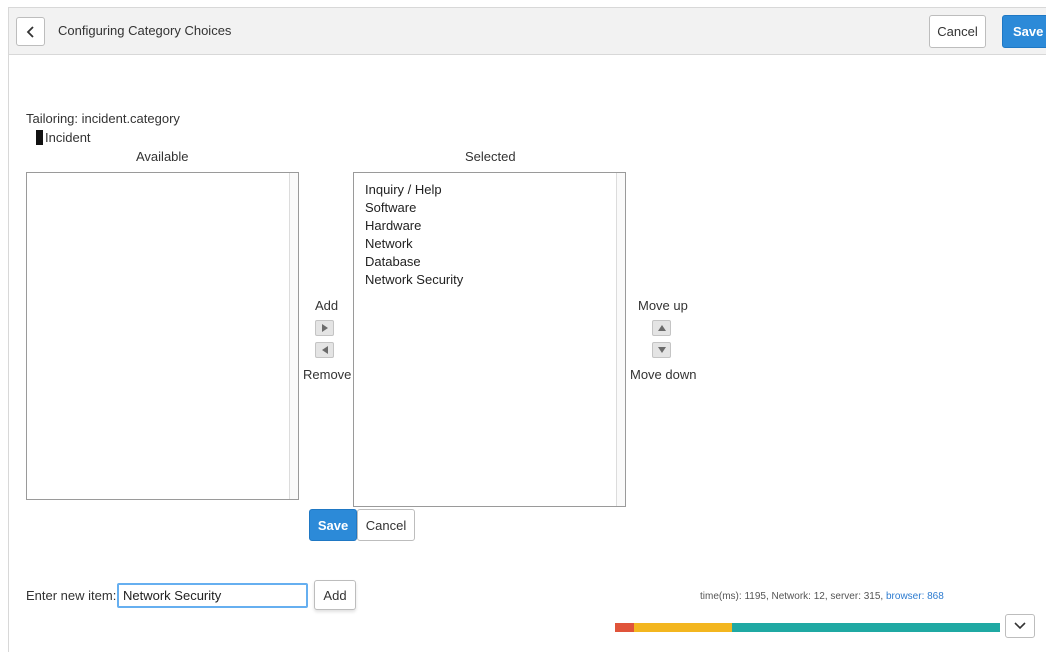 The height and width of the screenshot is (652, 1046). Describe the element at coordinates (327, 374) in the screenshot. I see `remove-label: Remove` at that location.